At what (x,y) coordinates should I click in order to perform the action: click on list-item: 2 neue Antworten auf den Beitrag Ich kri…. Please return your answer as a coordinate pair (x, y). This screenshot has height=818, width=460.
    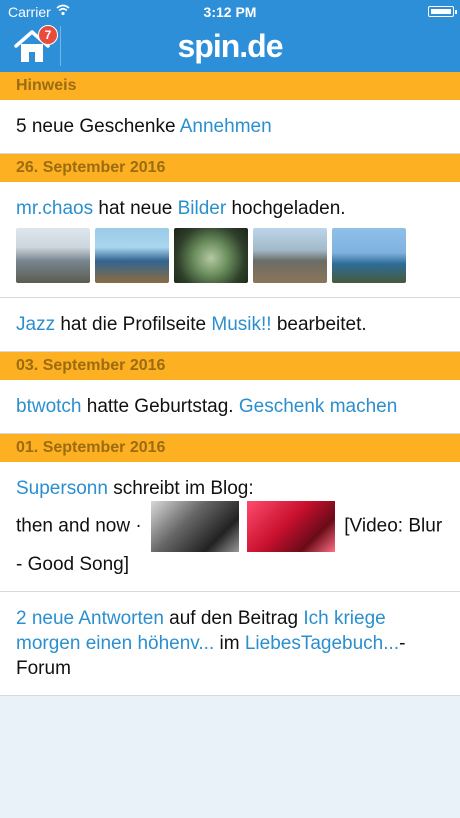
    Looking at the image, I should click on (230, 644).